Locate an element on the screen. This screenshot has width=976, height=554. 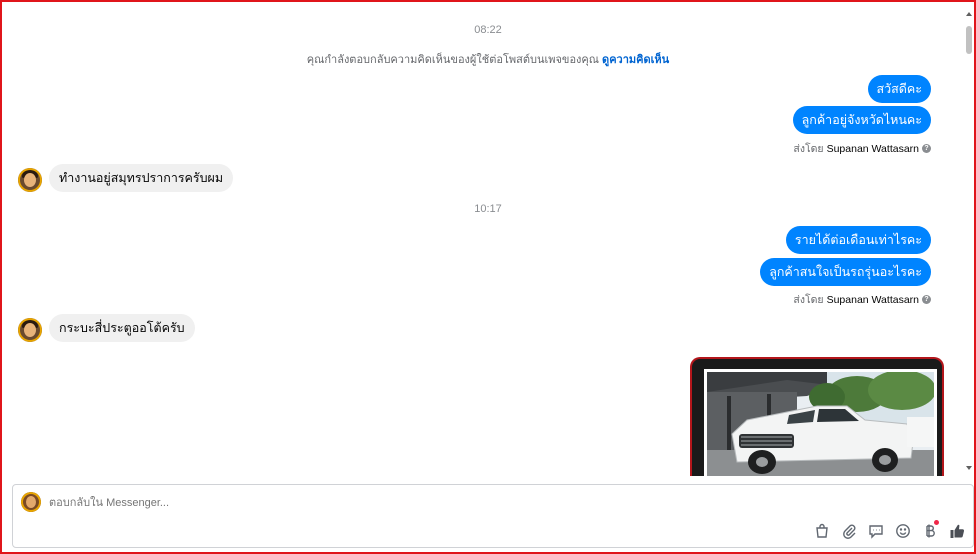
image-attachment is located at coordinates (817, 416).